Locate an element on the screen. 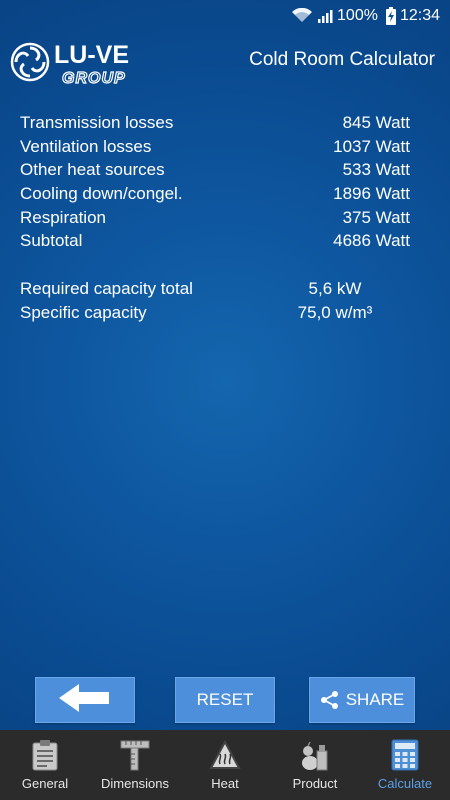  nav-item-heat: Heat is located at coordinates (225, 765).